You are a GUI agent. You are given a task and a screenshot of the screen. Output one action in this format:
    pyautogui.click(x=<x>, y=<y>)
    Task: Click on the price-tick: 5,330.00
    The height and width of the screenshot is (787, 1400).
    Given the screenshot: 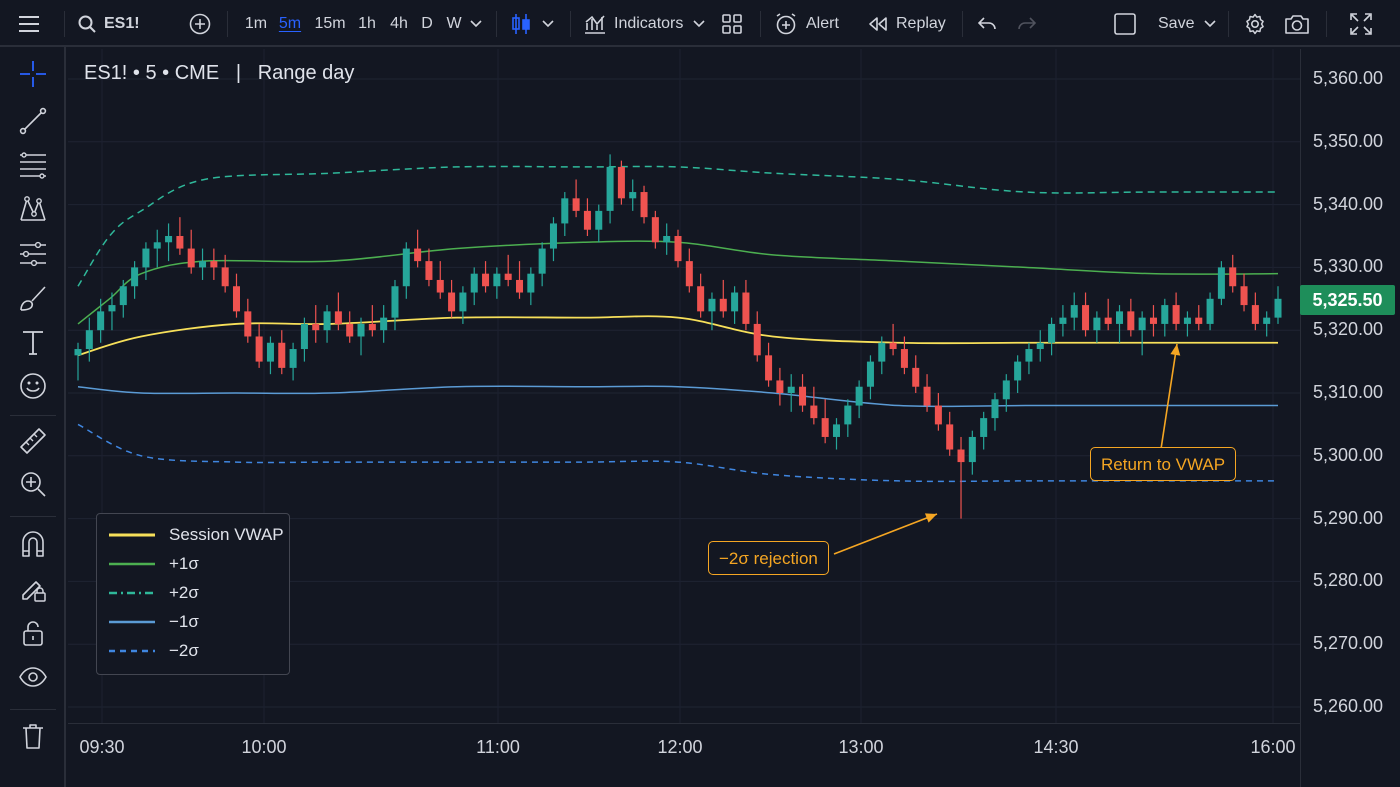 What is the action you would take?
    pyautogui.click(x=1348, y=266)
    